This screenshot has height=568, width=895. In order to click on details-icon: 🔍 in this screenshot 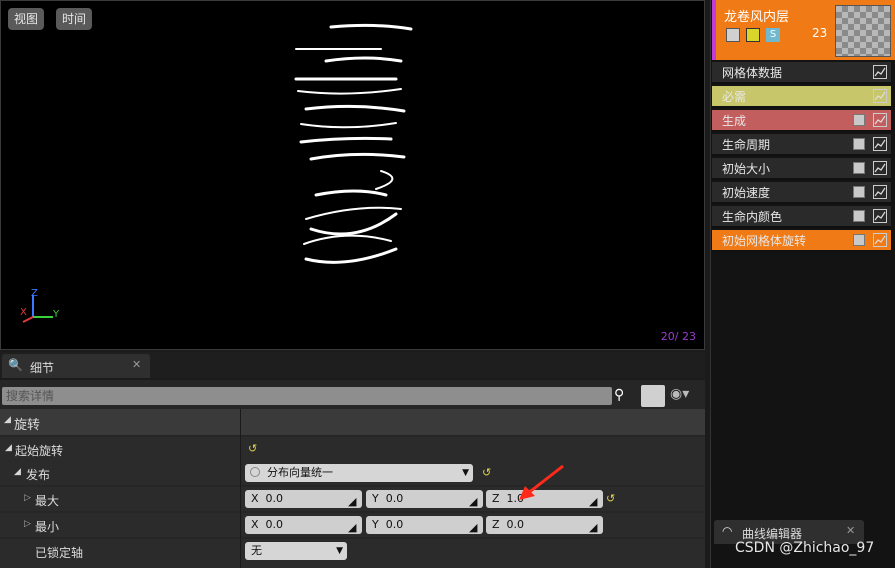, I will do `click(15, 365)`.